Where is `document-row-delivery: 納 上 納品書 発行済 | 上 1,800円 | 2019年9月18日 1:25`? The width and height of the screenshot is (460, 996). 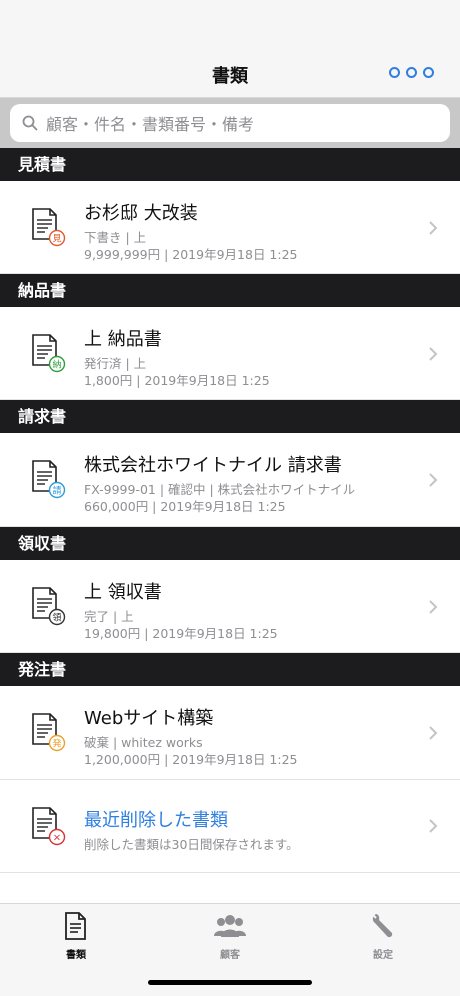 document-row-delivery: 納 上 納品書 発行済 | 上 1,800円 | 2019年9月18日 1:25 is located at coordinates (230, 353).